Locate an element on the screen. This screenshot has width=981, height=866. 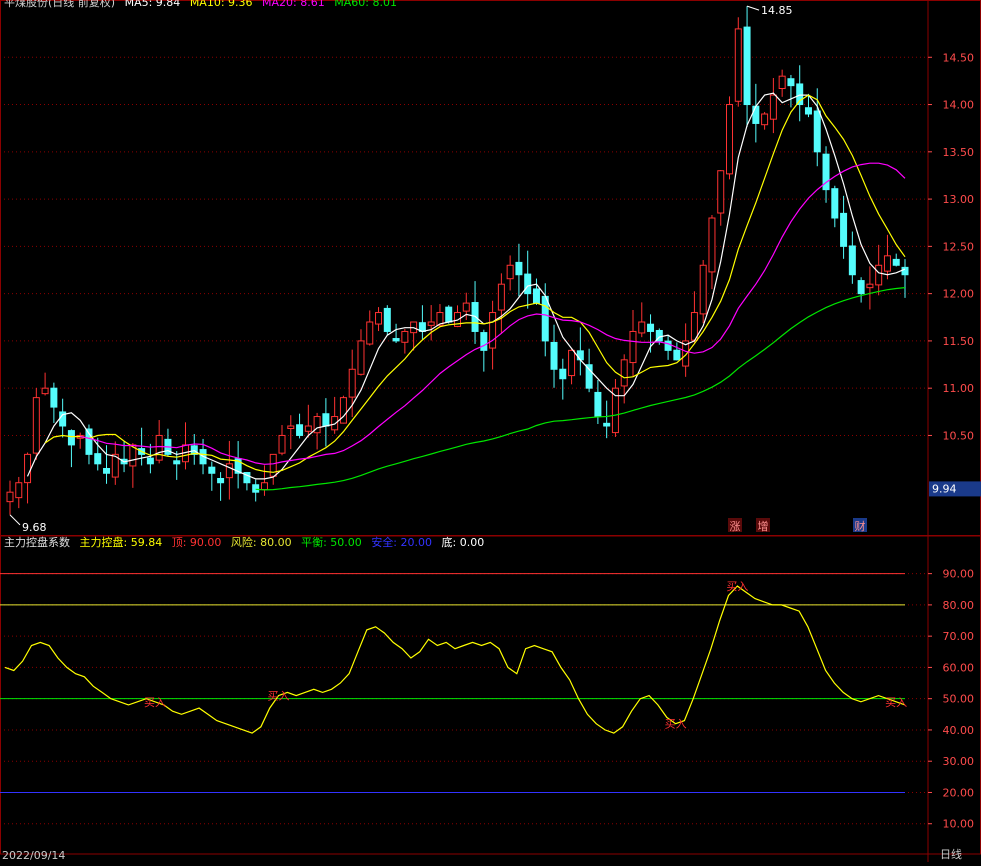
indicator-tick-label: 80.00 is located at coordinates (959, 605).